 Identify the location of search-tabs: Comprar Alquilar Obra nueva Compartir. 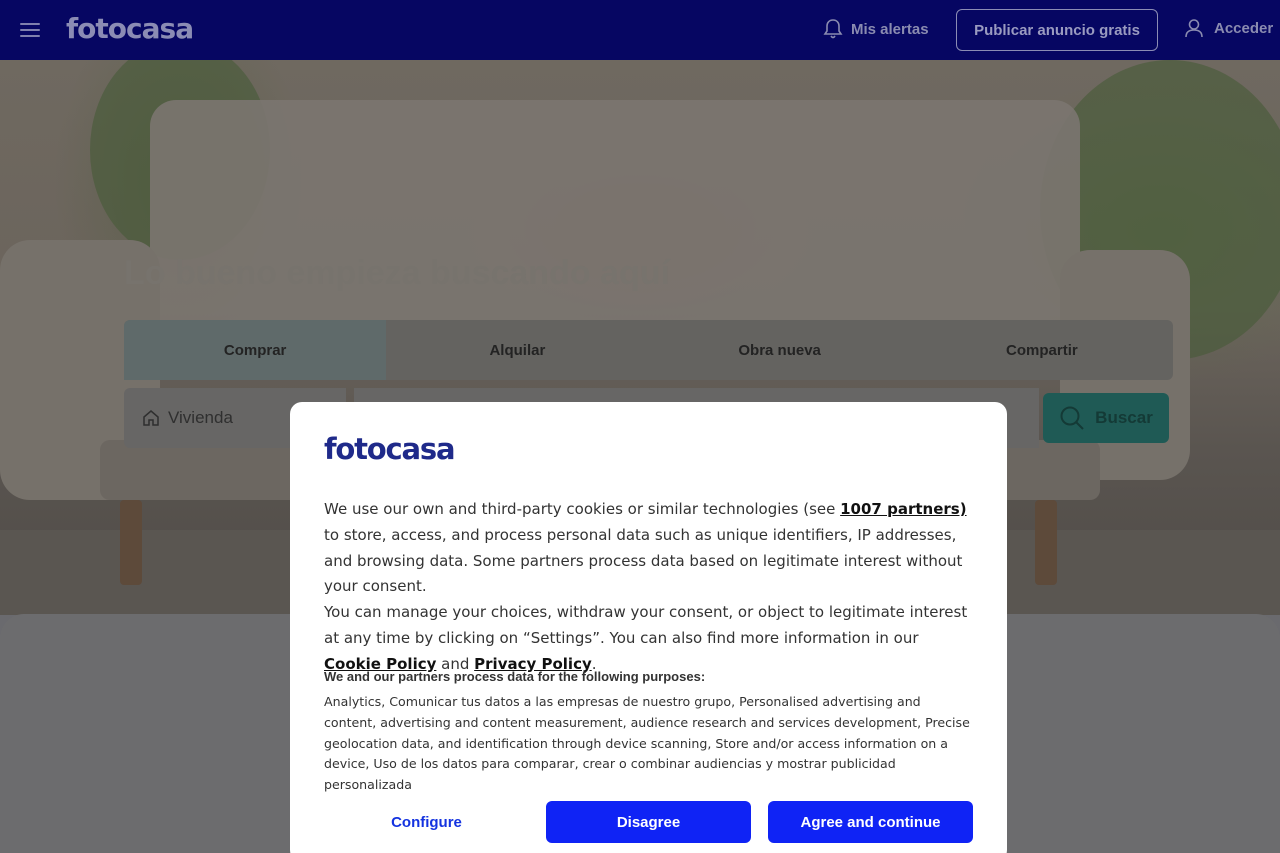
(648, 350).